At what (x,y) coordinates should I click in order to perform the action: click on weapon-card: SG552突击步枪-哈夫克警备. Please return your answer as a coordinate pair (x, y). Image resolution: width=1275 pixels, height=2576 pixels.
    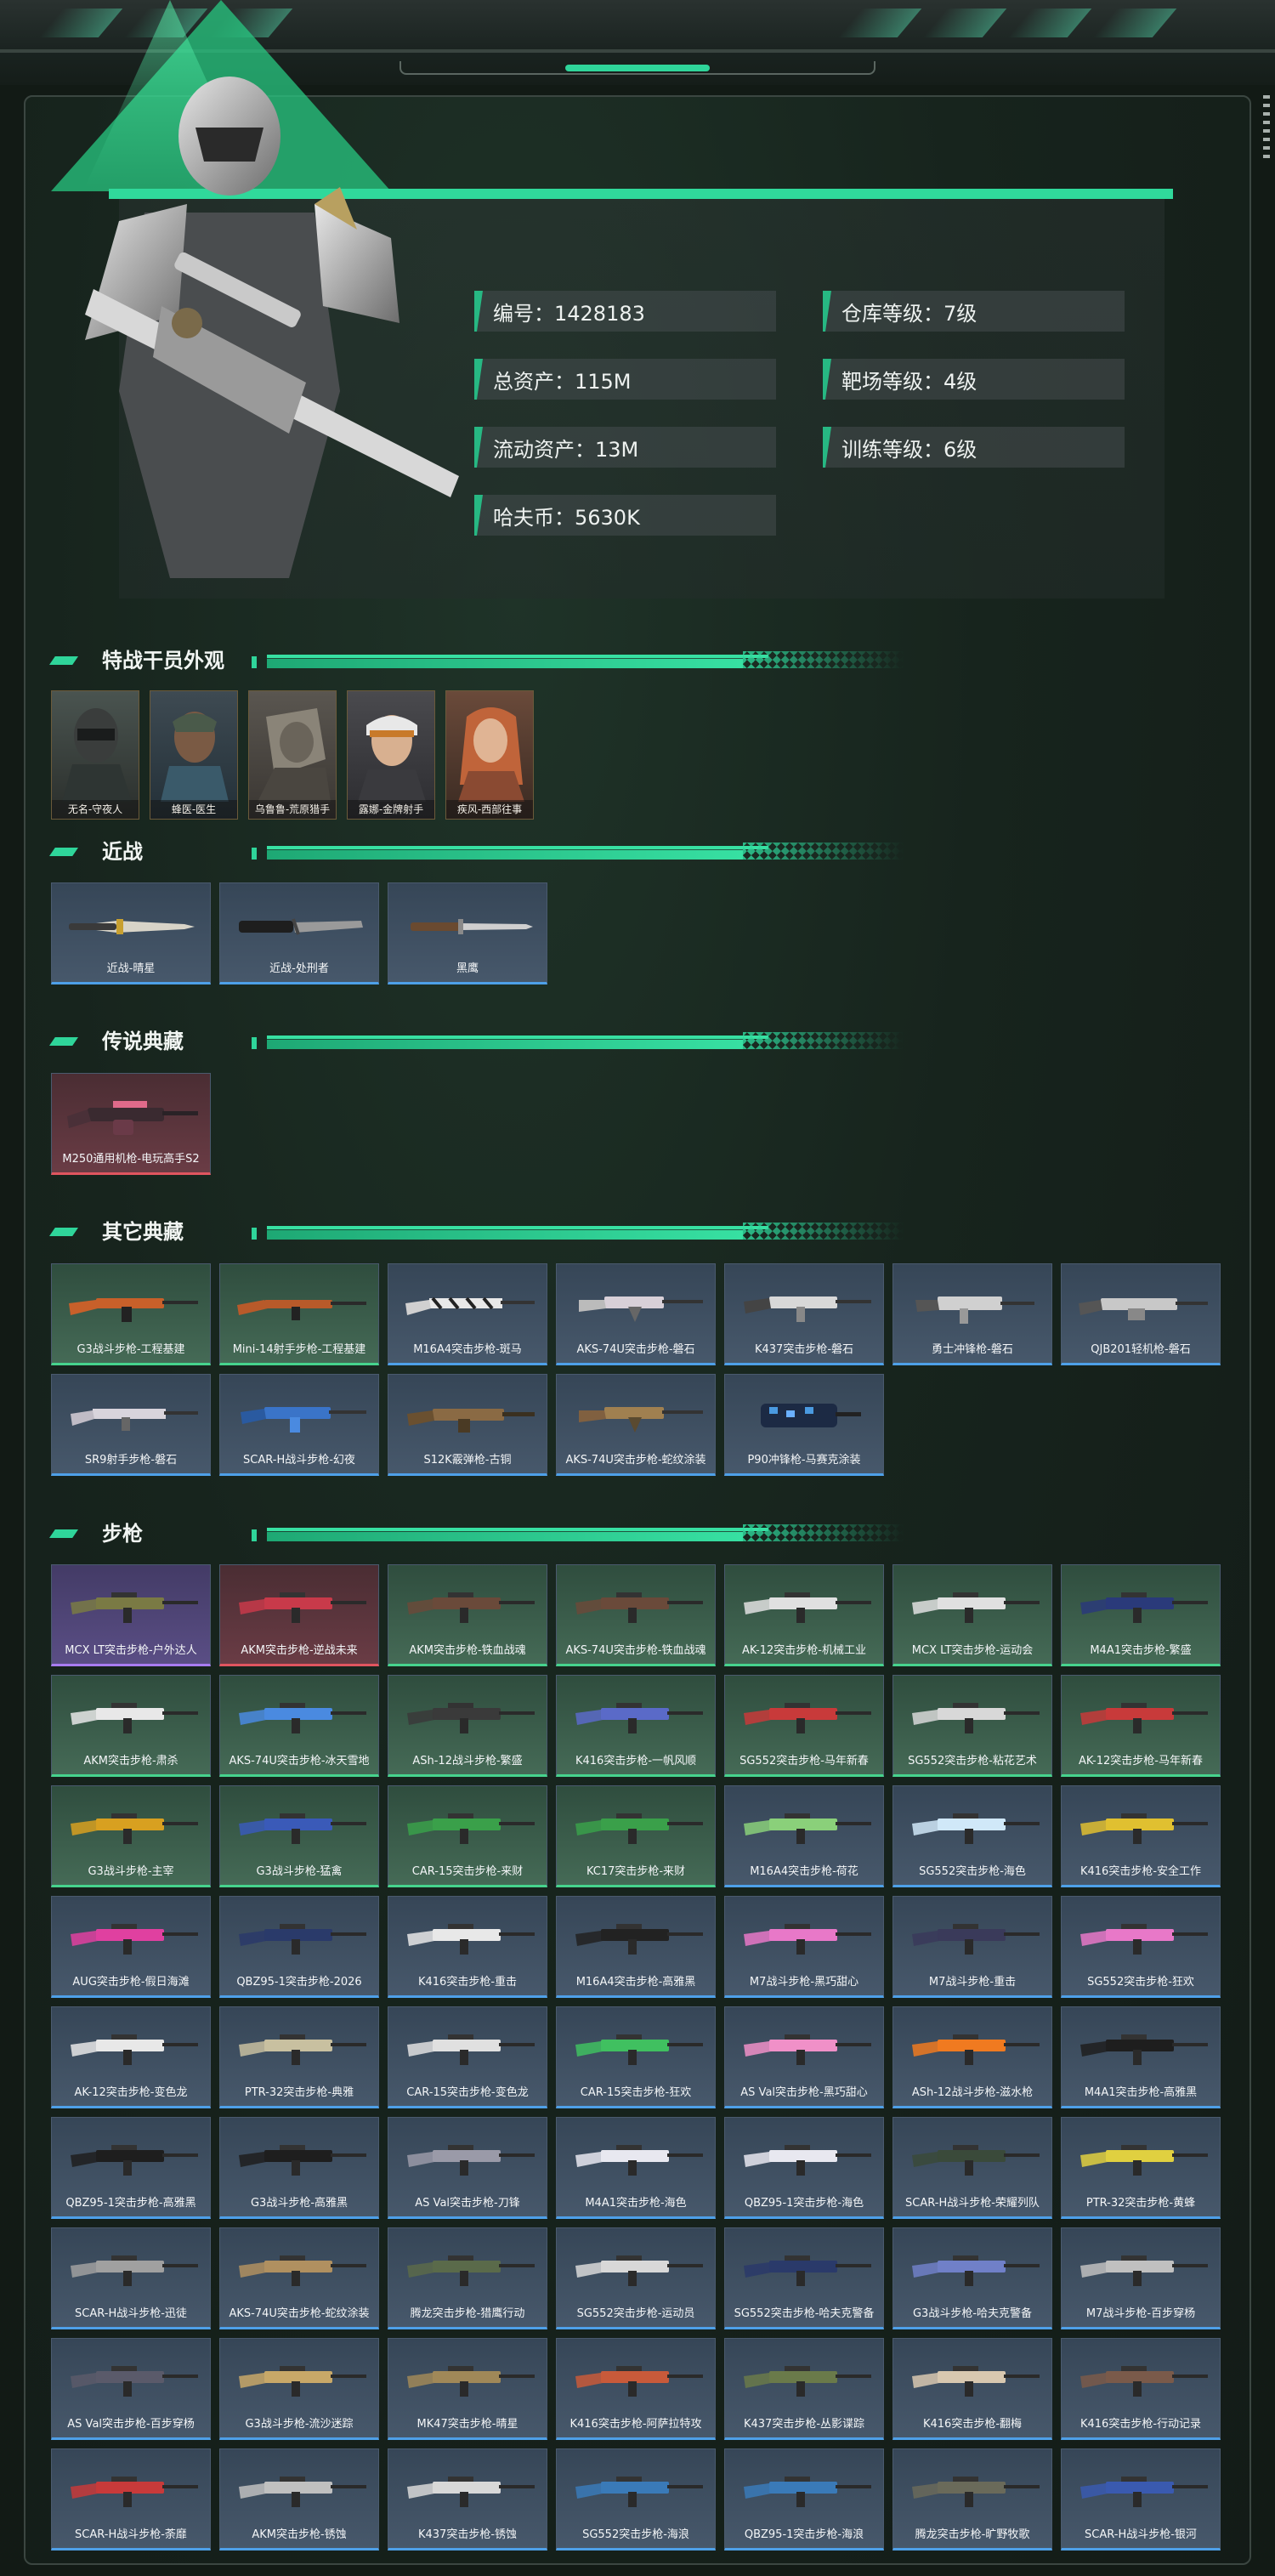
    Looking at the image, I should click on (804, 2278).